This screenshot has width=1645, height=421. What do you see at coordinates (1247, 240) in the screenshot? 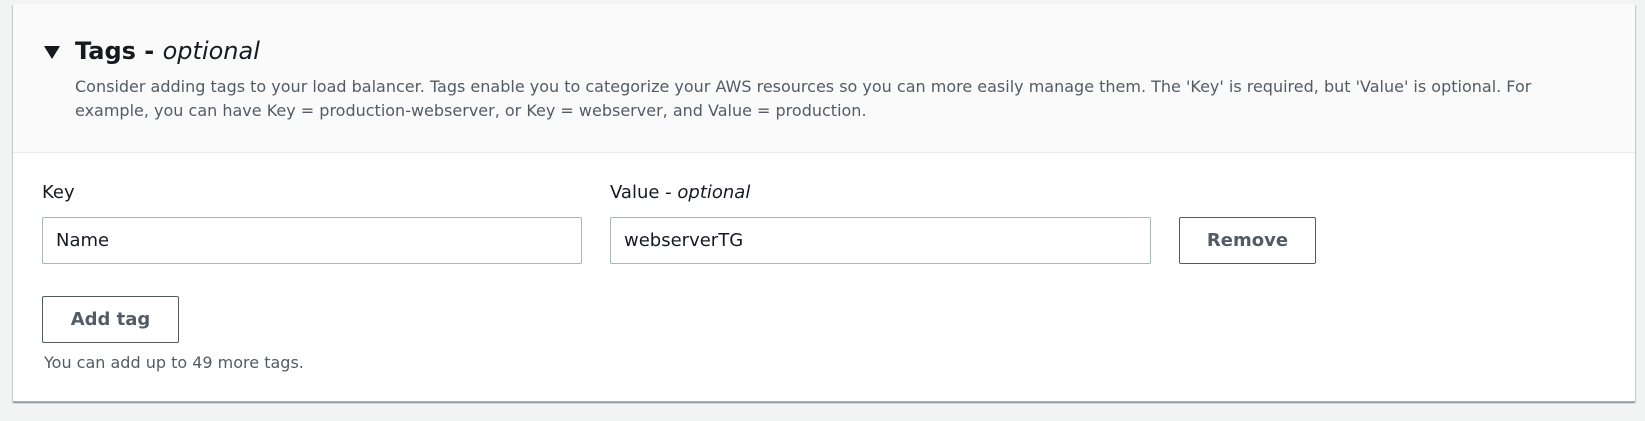
I see `remove-tag-button: Remove` at bounding box center [1247, 240].